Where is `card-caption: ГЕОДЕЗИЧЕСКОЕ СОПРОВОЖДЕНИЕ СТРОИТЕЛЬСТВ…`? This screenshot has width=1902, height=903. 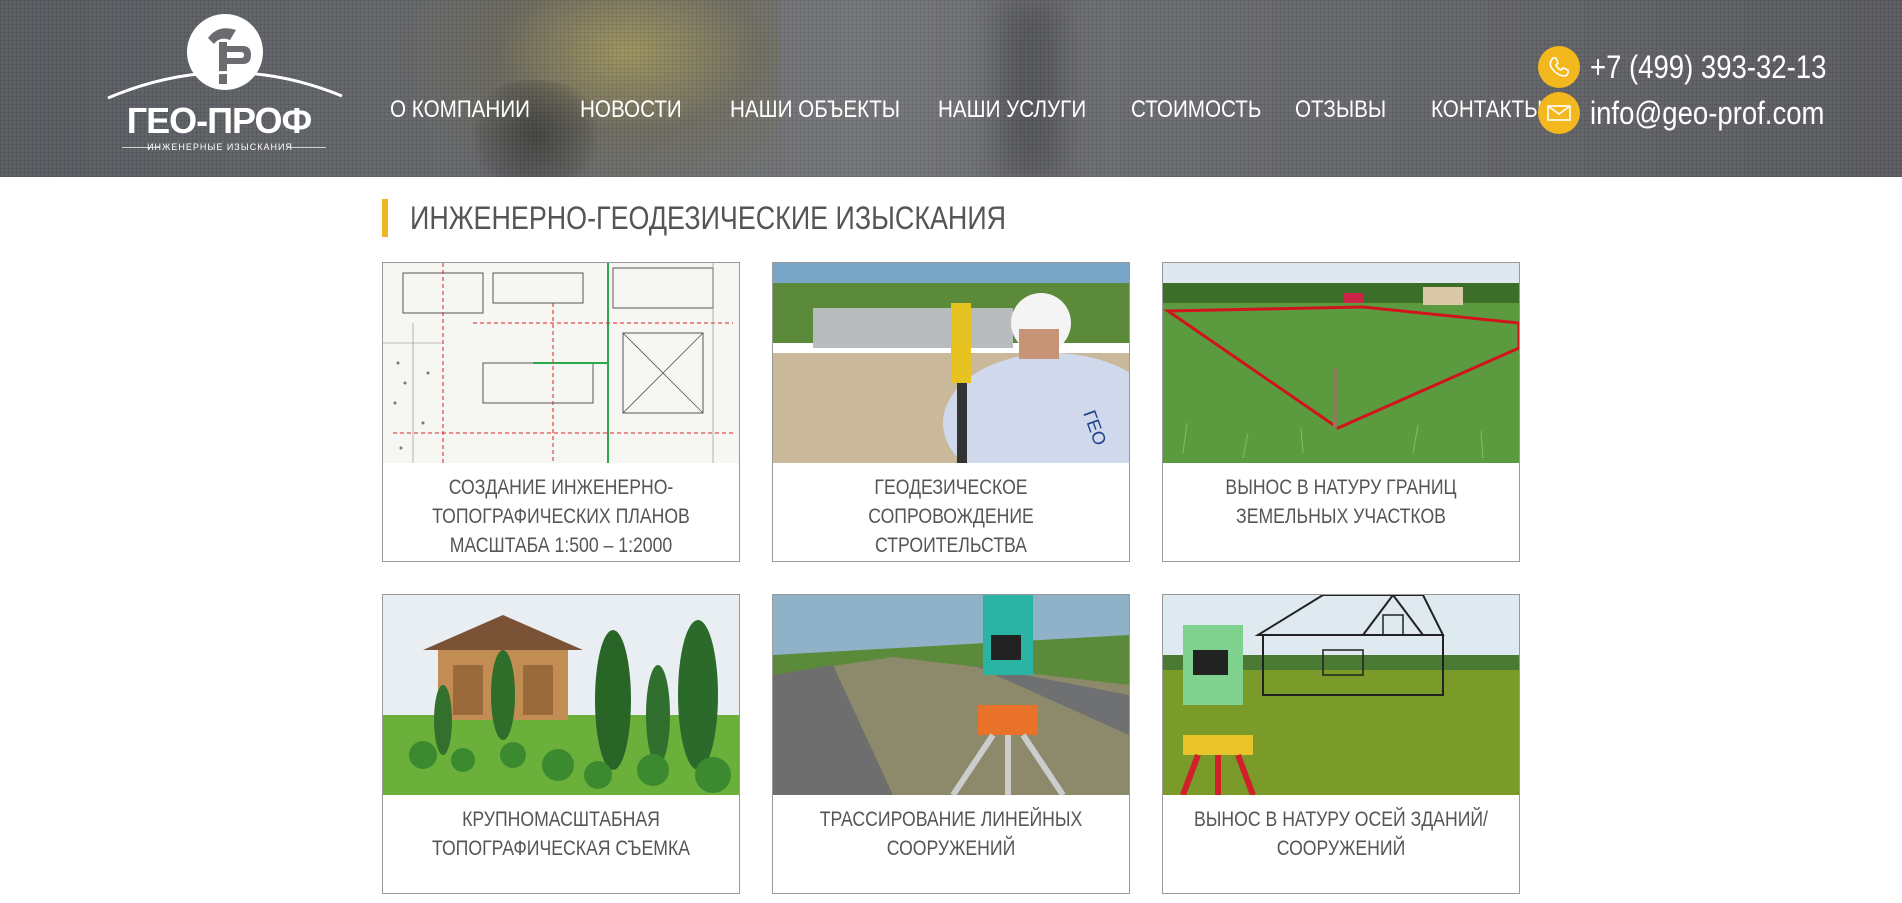 card-caption: ГЕОДЕЗИЧЕСКОЕ СОПРОВОЖДЕНИЕ СТРОИТЕЛЬСТВ… is located at coordinates (951, 512).